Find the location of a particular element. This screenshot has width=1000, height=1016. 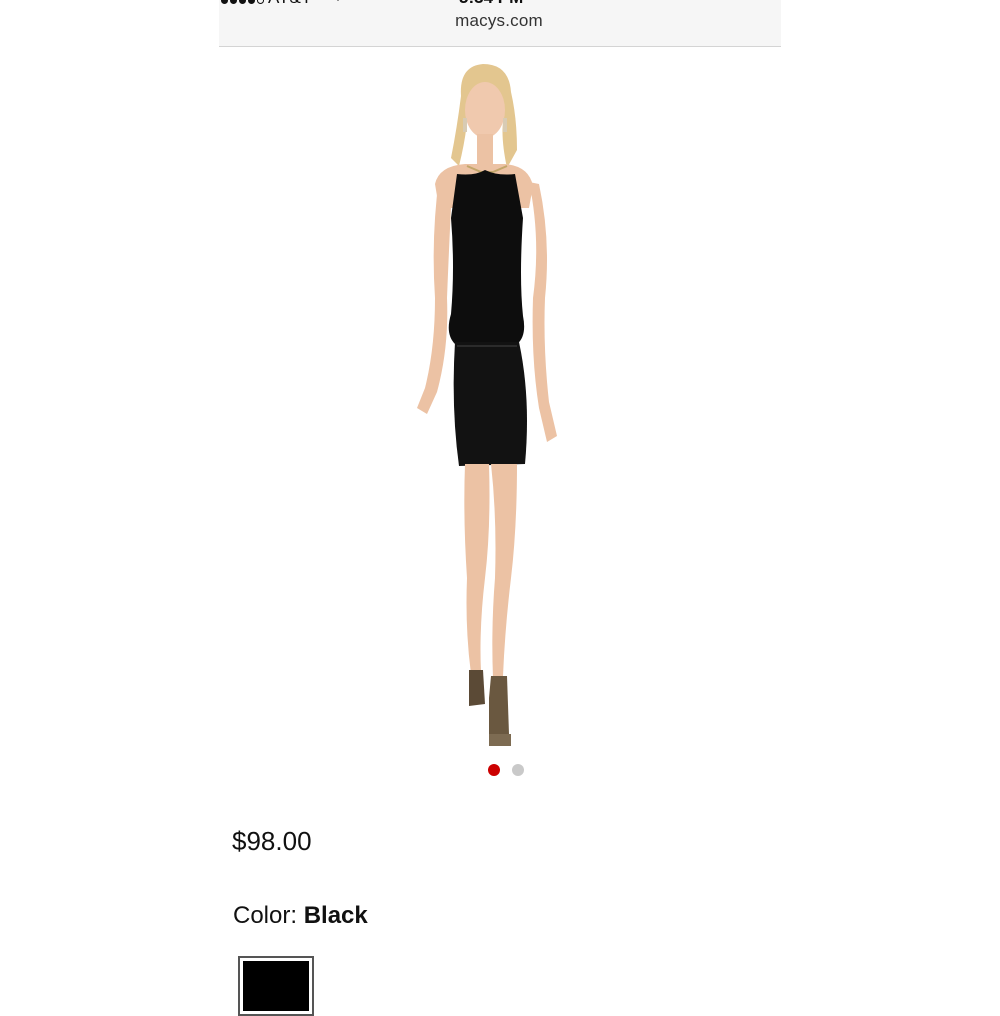

address-bar-url: macys.com is located at coordinates (499, 21).